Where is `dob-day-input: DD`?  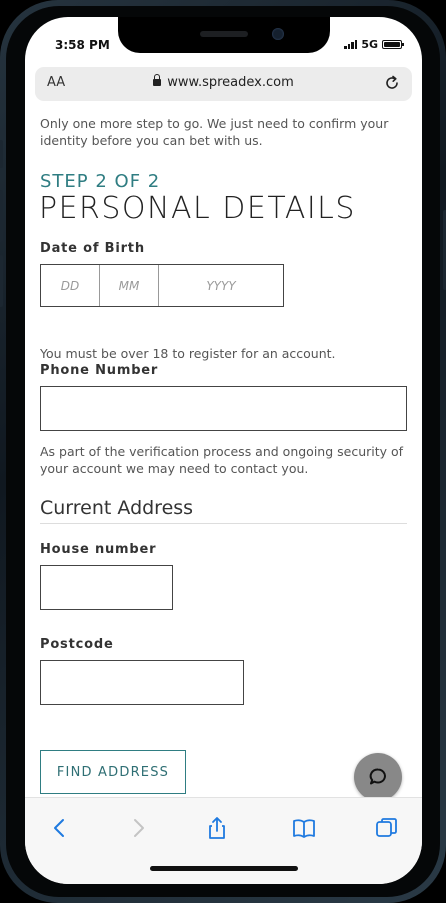
dob-day-input: DD is located at coordinates (70, 285).